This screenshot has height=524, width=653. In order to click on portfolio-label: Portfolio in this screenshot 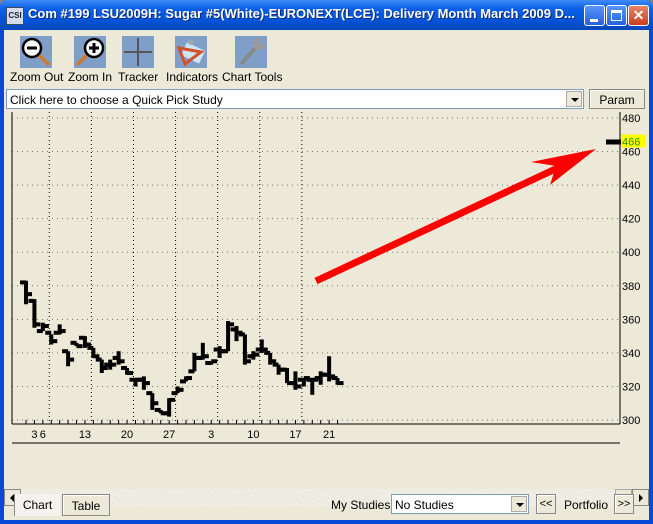, I will do `click(586, 505)`.